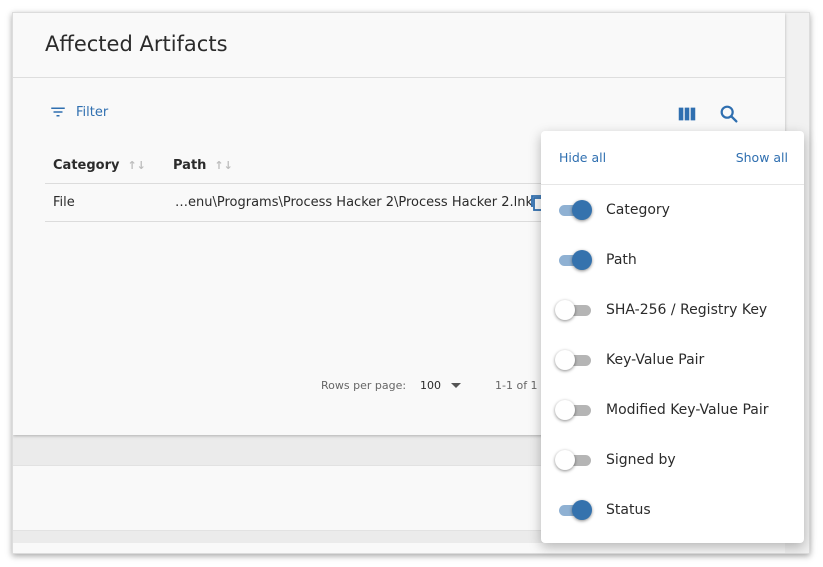  What do you see at coordinates (190, 165) in the screenshot?
I see `column-header-label: Path` at bounding box center [190, 165].